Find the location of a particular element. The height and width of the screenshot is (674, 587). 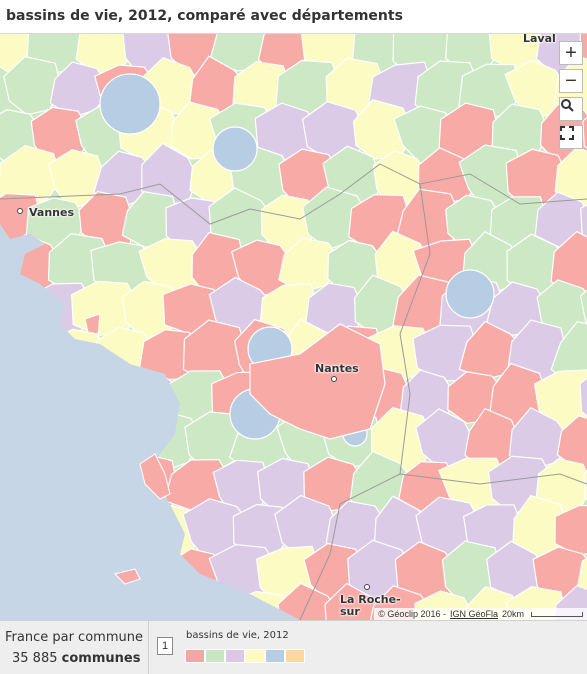

legend-title: bassins de vie, 2012 is located at coordinates (237, 635).